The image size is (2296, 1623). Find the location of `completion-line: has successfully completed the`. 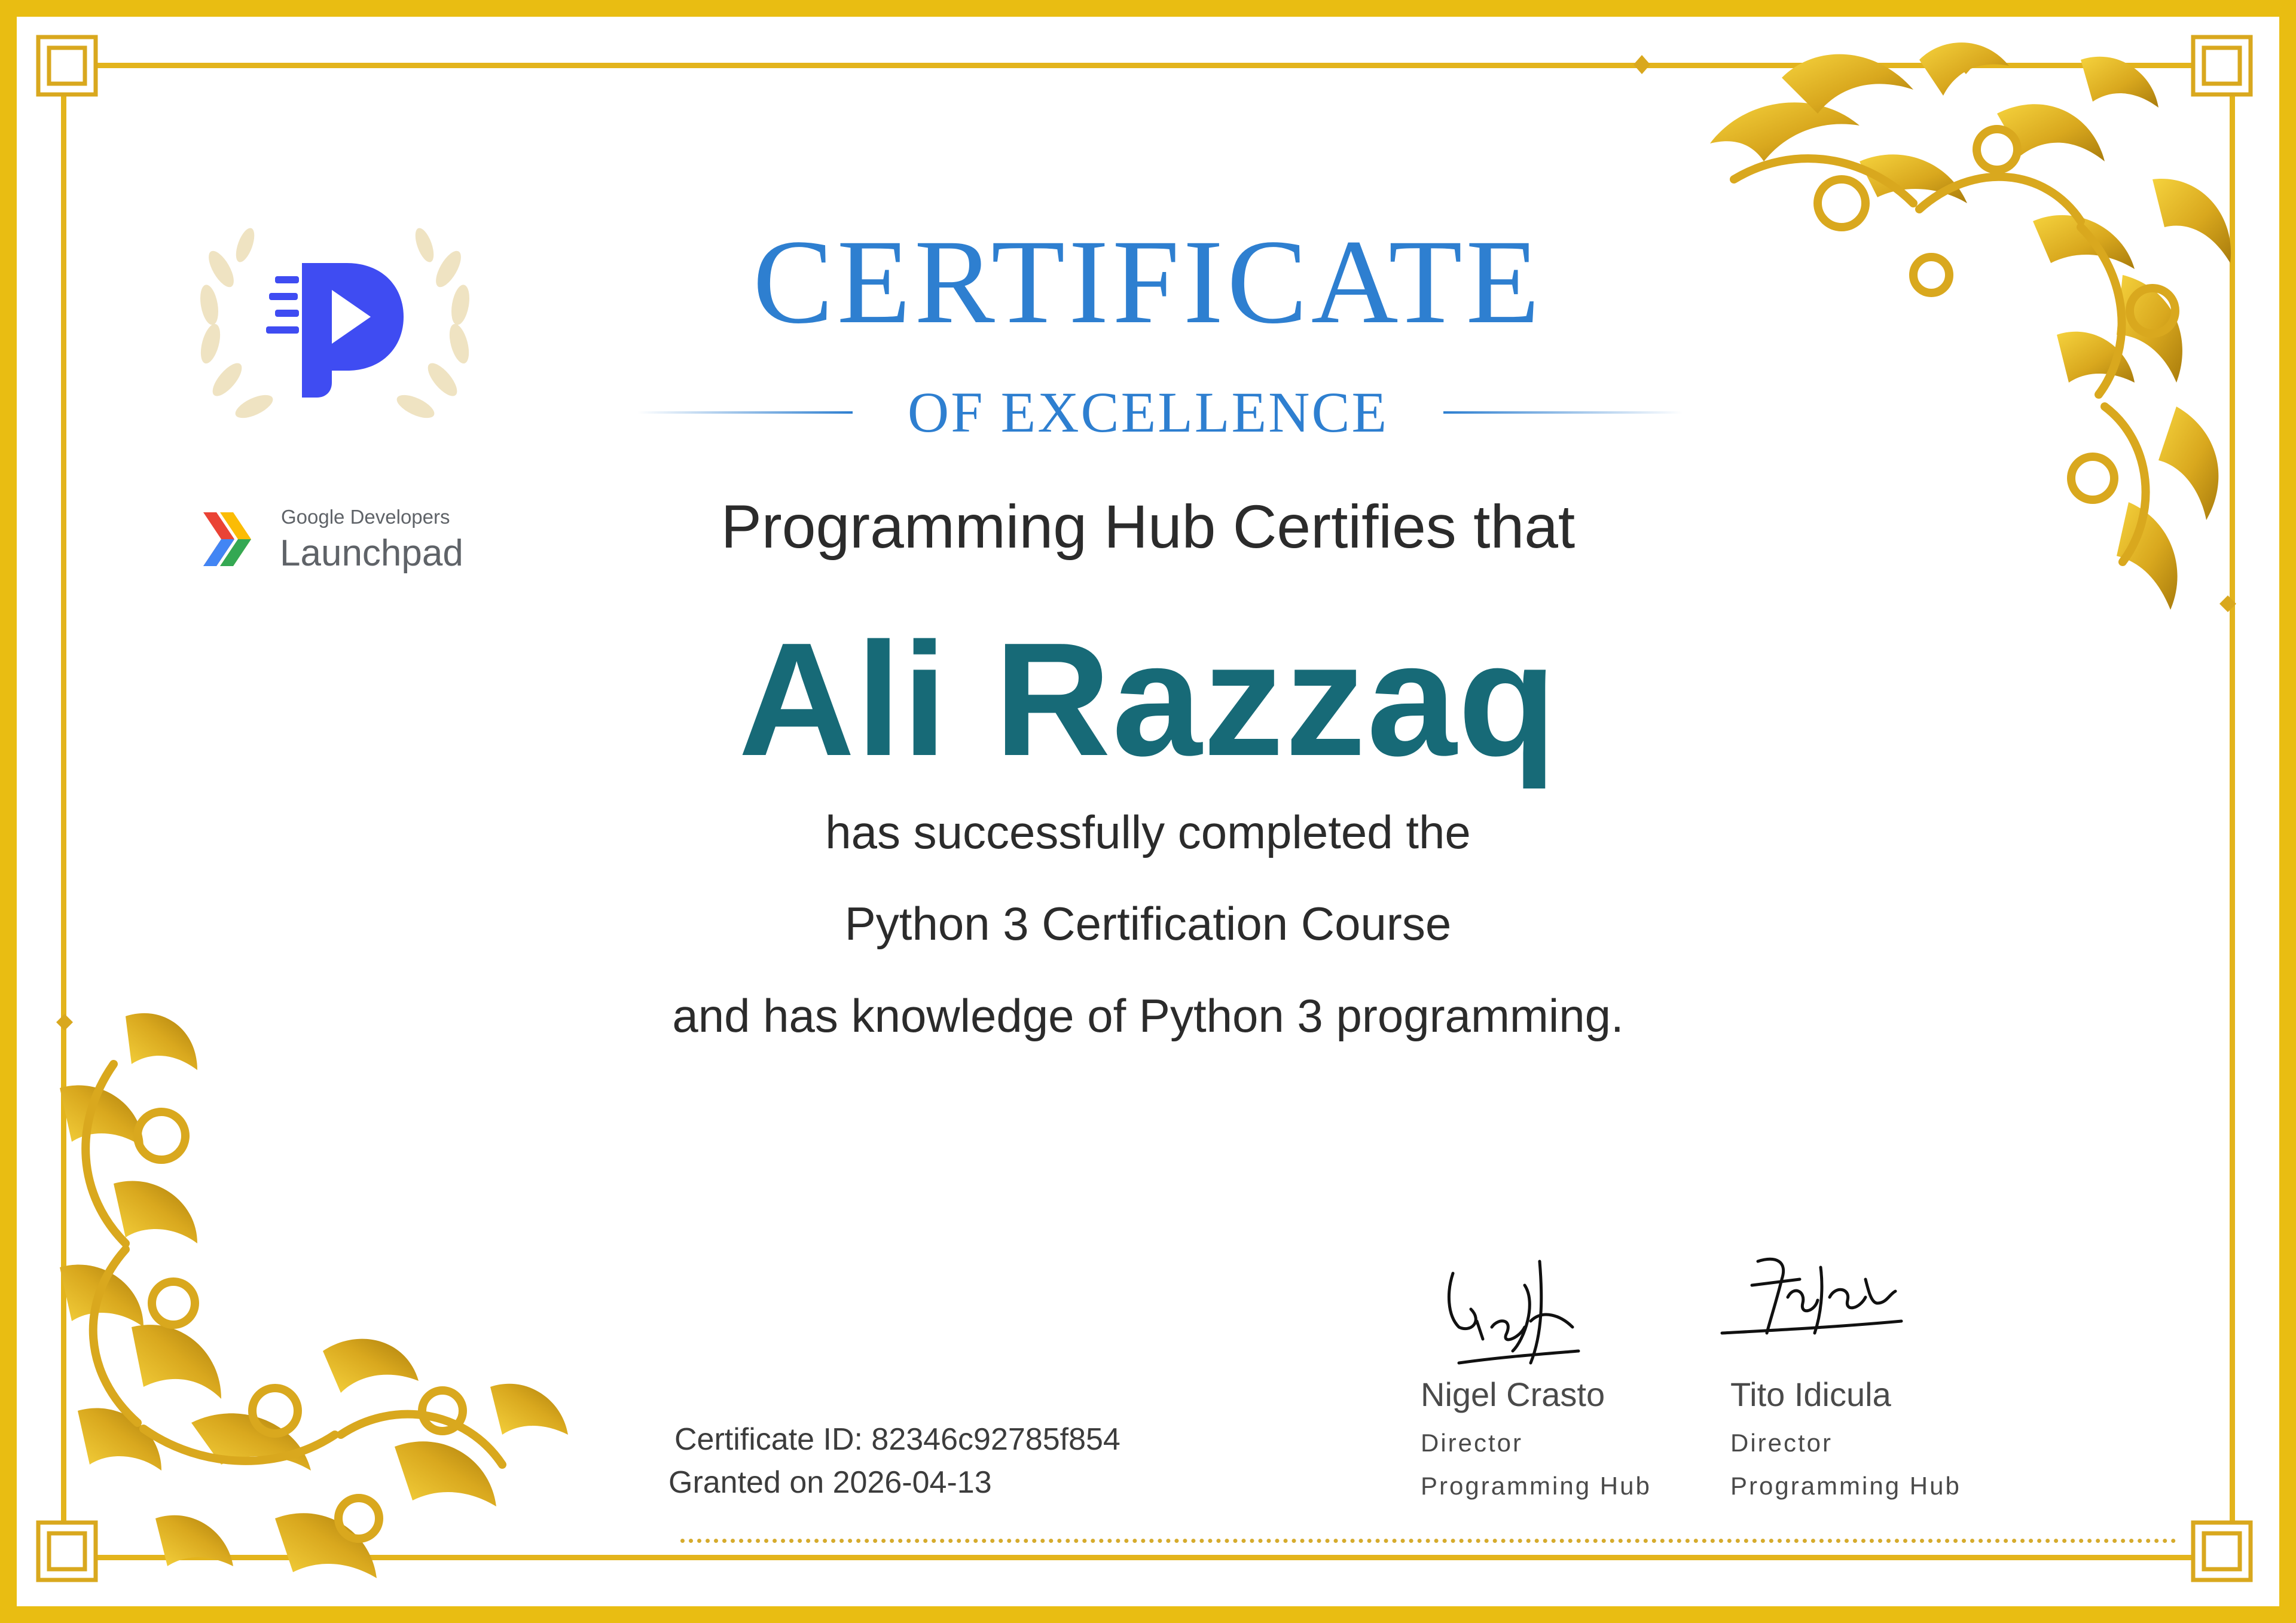

completion-line: has successfully completed the is located at coordinates (1148, 832).